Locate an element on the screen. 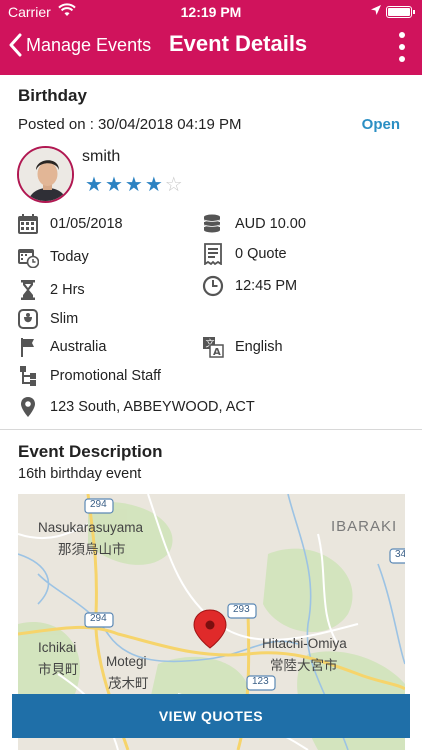  map-label: Nasukarasuyama is located at coordinates (91, 527).